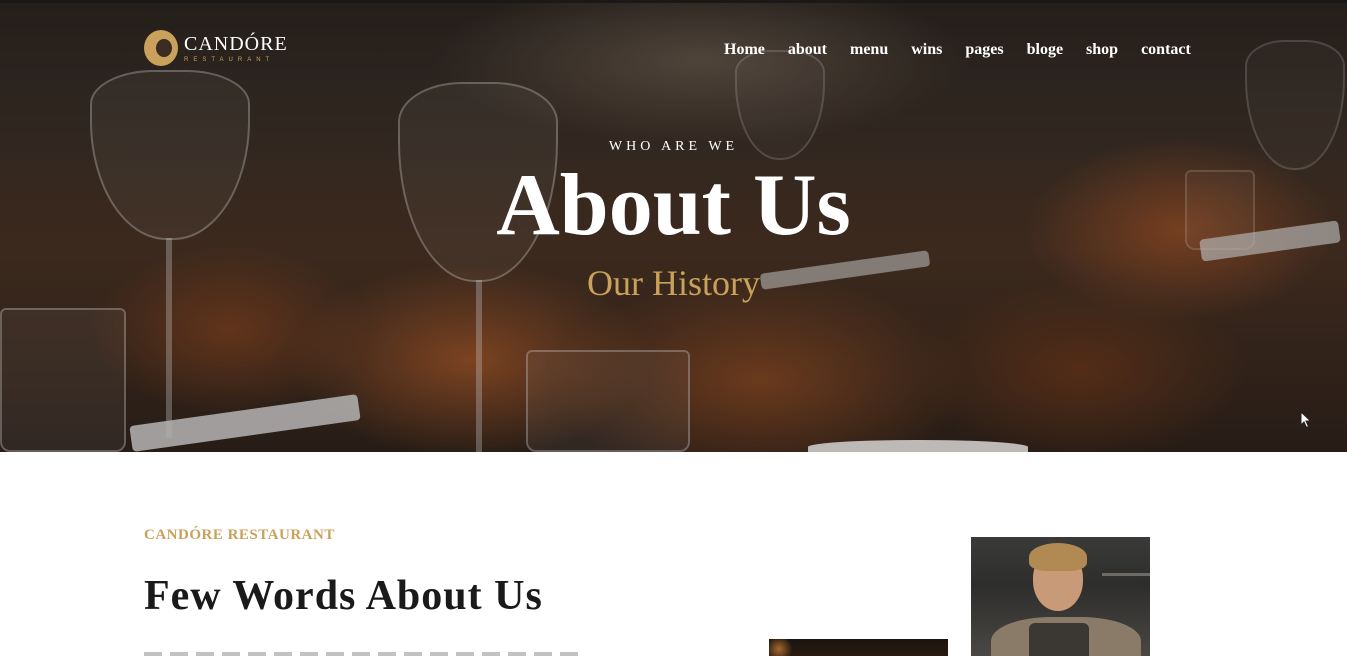 This screenshot has height=656, width=1347. I want to click on shelf, so click(1126, 574).